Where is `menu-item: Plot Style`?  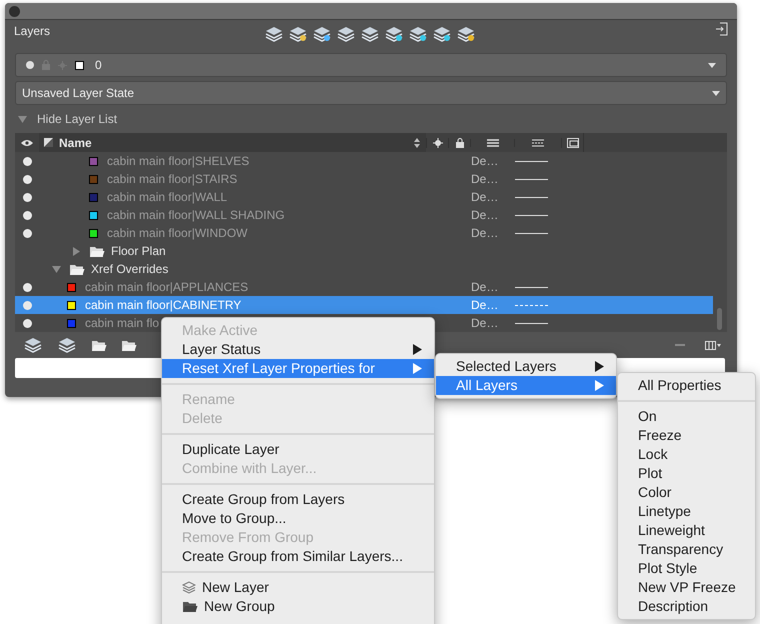
menu-item: Plot Style is located at coordinates (686, 568).